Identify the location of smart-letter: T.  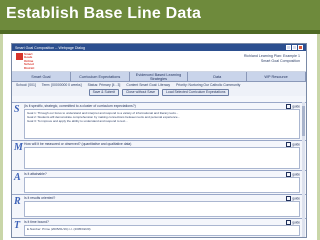
(17, 225).